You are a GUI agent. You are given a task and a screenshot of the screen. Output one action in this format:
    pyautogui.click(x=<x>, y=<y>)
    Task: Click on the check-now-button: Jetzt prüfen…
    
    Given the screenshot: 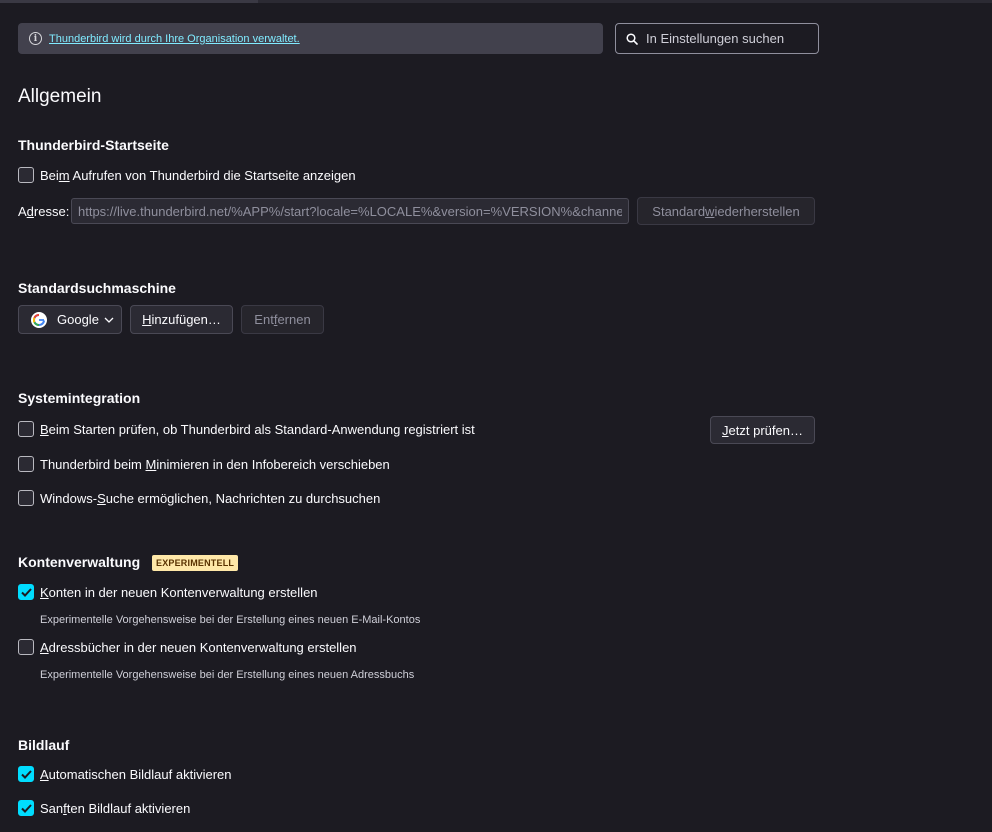 What is the action you would take?
    pyautogui.click(x=762, y=430)
    